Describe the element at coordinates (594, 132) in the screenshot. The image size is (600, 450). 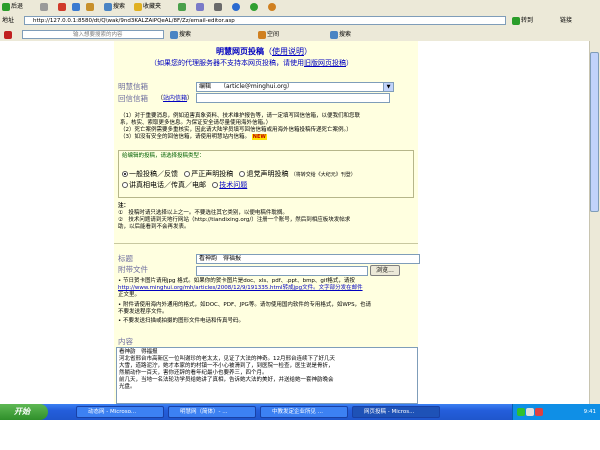
I see `scrollbar-thumb` at that location.